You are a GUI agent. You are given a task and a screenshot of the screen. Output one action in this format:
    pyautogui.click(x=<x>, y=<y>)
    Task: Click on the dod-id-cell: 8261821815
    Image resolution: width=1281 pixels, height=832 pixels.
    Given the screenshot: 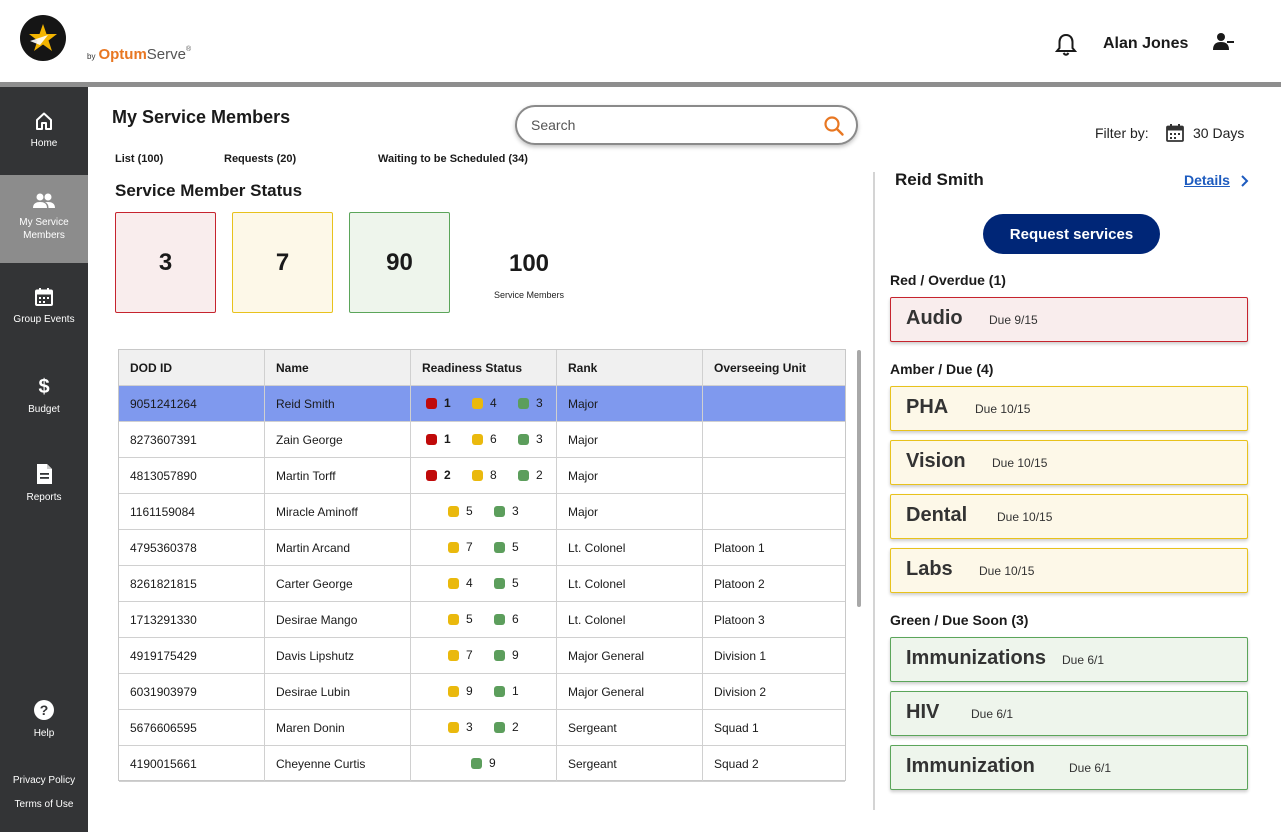 What is the action you would take?
    pyautogui.click(x=192, y=583)
    